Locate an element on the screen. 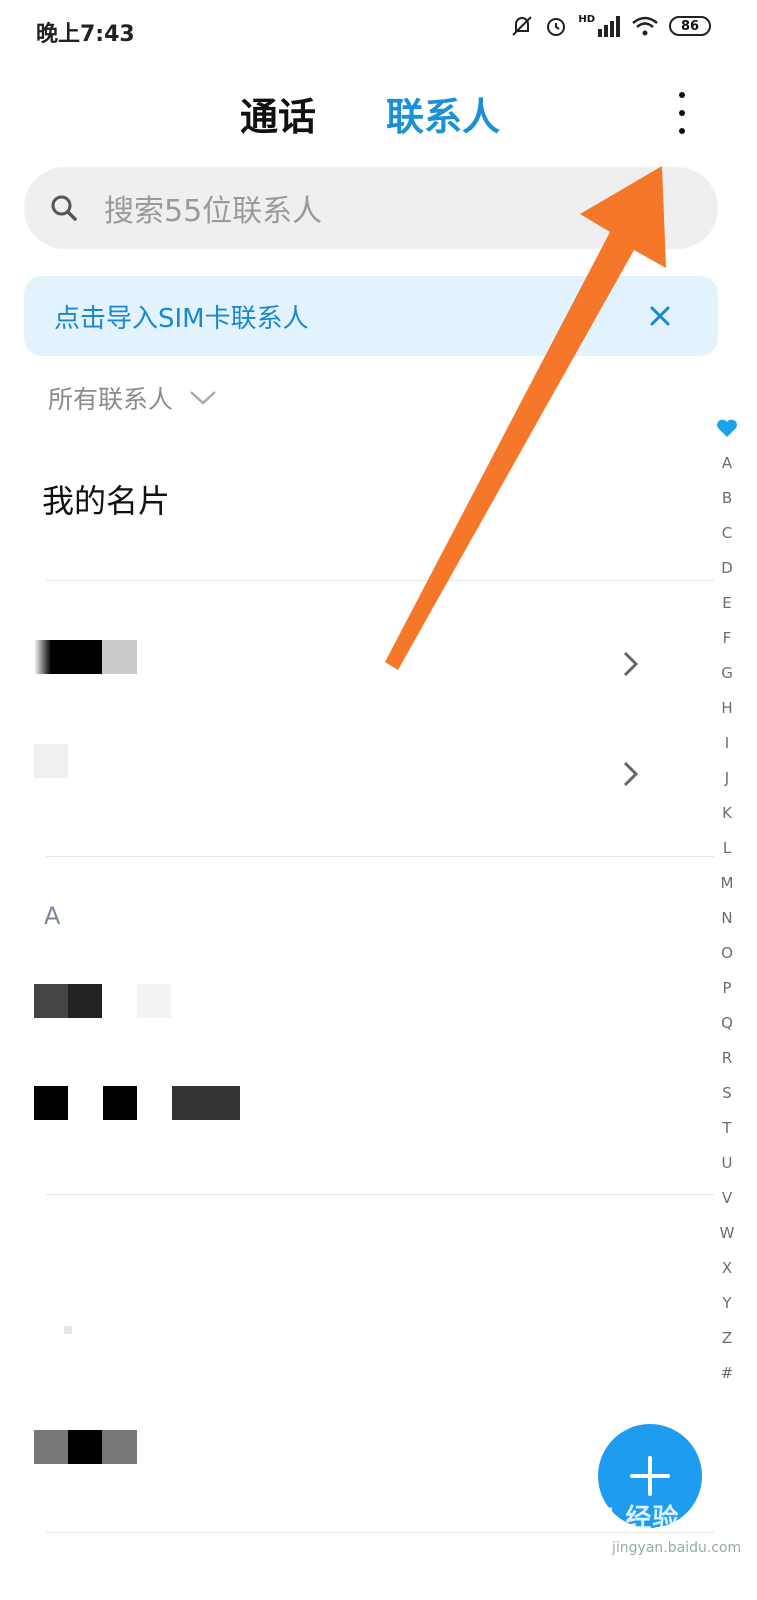 The height and width of the screenshot is (1600, 757). alarm-icon is located at coordinates (556, 27).